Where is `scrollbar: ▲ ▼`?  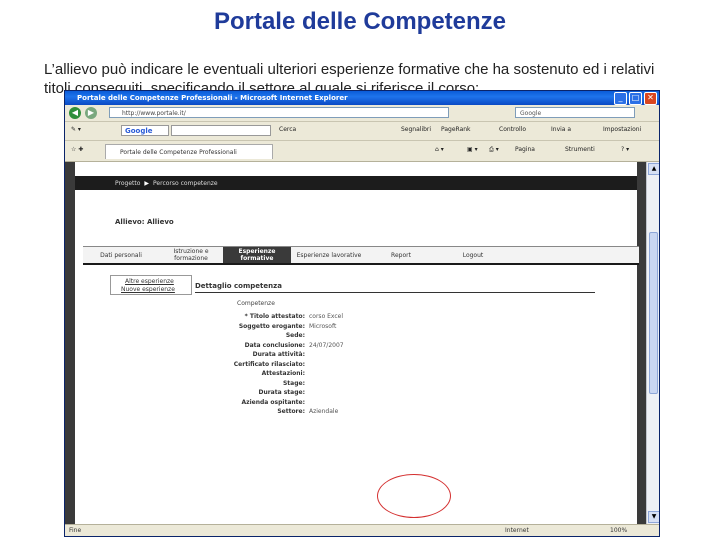 scrollbar: ▲ ▼ is located at coordinates (652, 343).